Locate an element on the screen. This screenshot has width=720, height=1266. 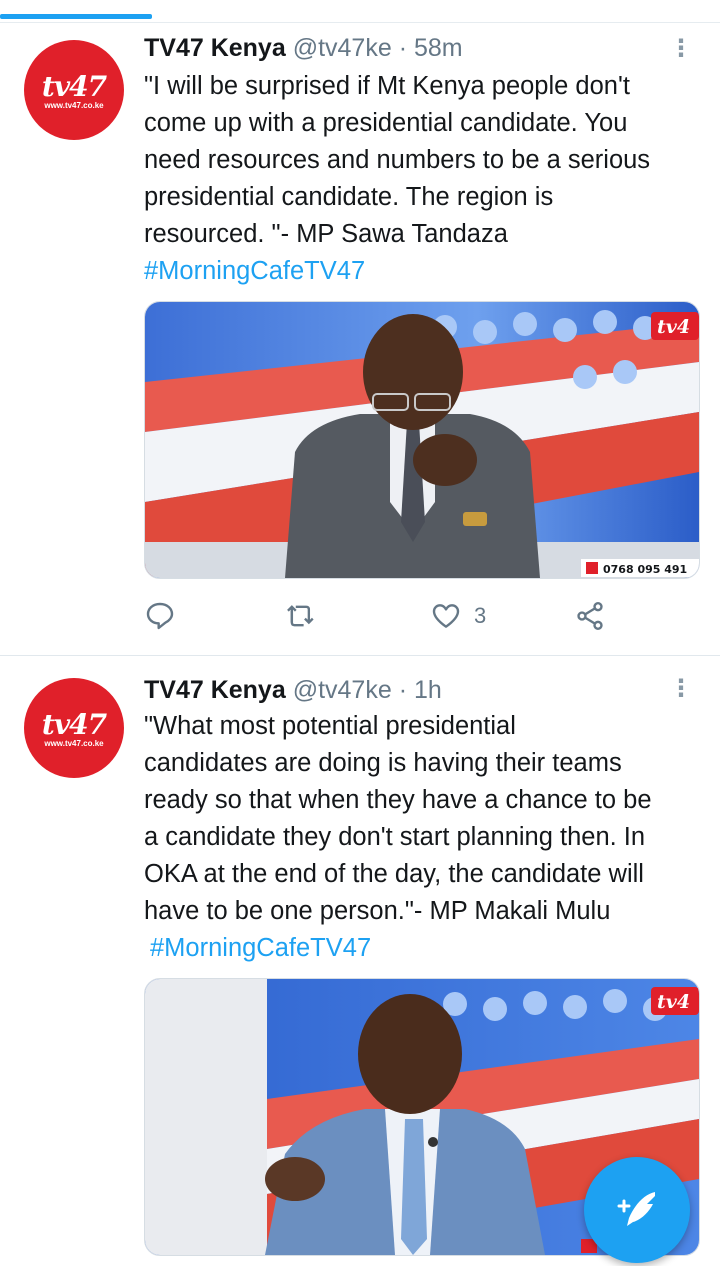
tweet-actions: 3 is located at coordinates (384, 616).